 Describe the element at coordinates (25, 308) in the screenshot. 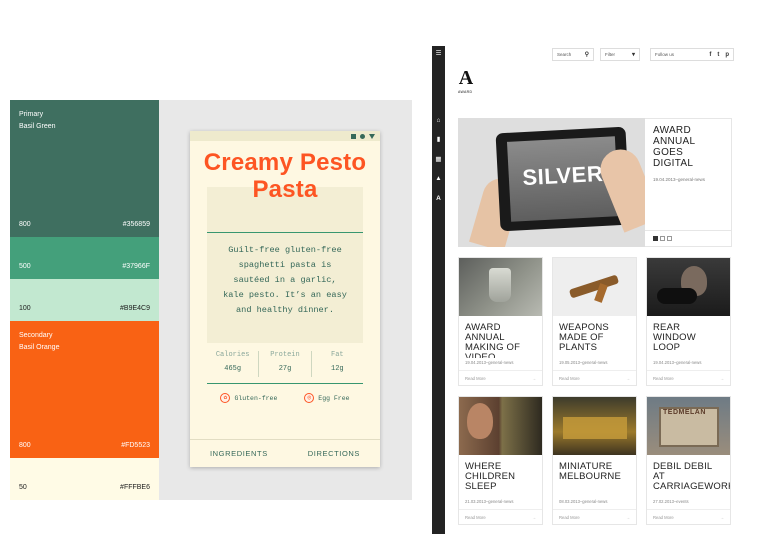

I see `swatch-shade: 100` at that location.